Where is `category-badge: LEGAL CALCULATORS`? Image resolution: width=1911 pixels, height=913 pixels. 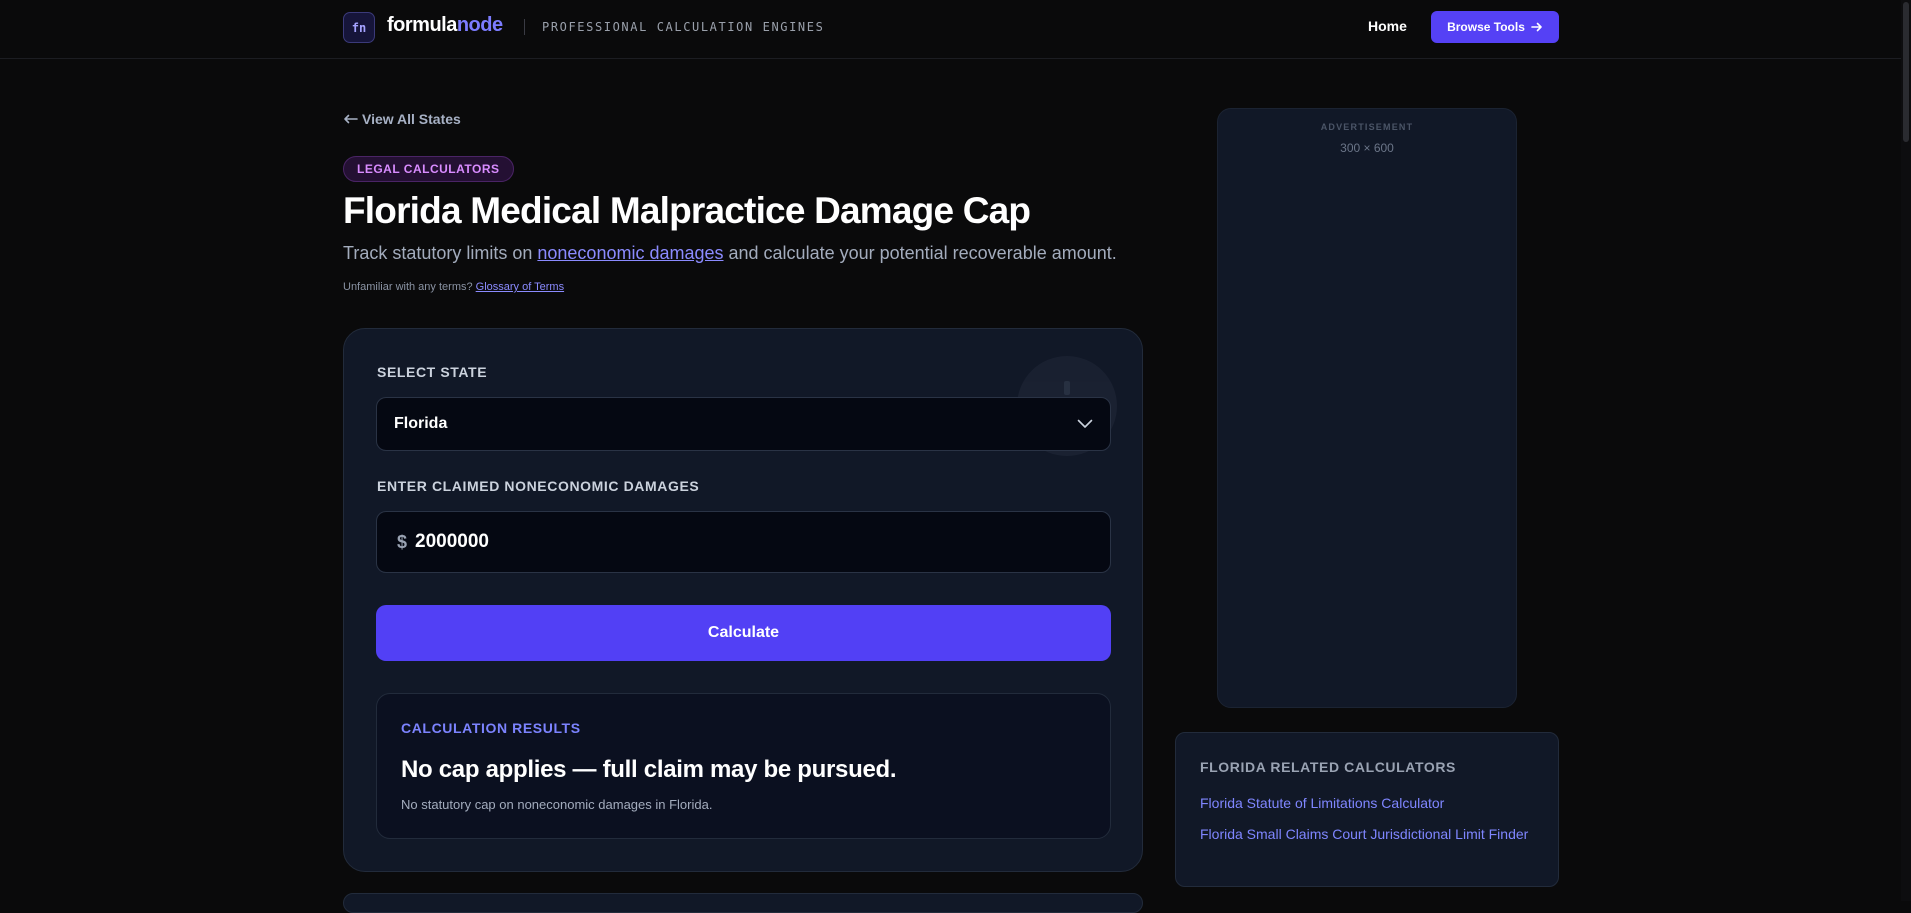
category-badge: LEGAL CALCULATORS is located at coordinates (428, 169).